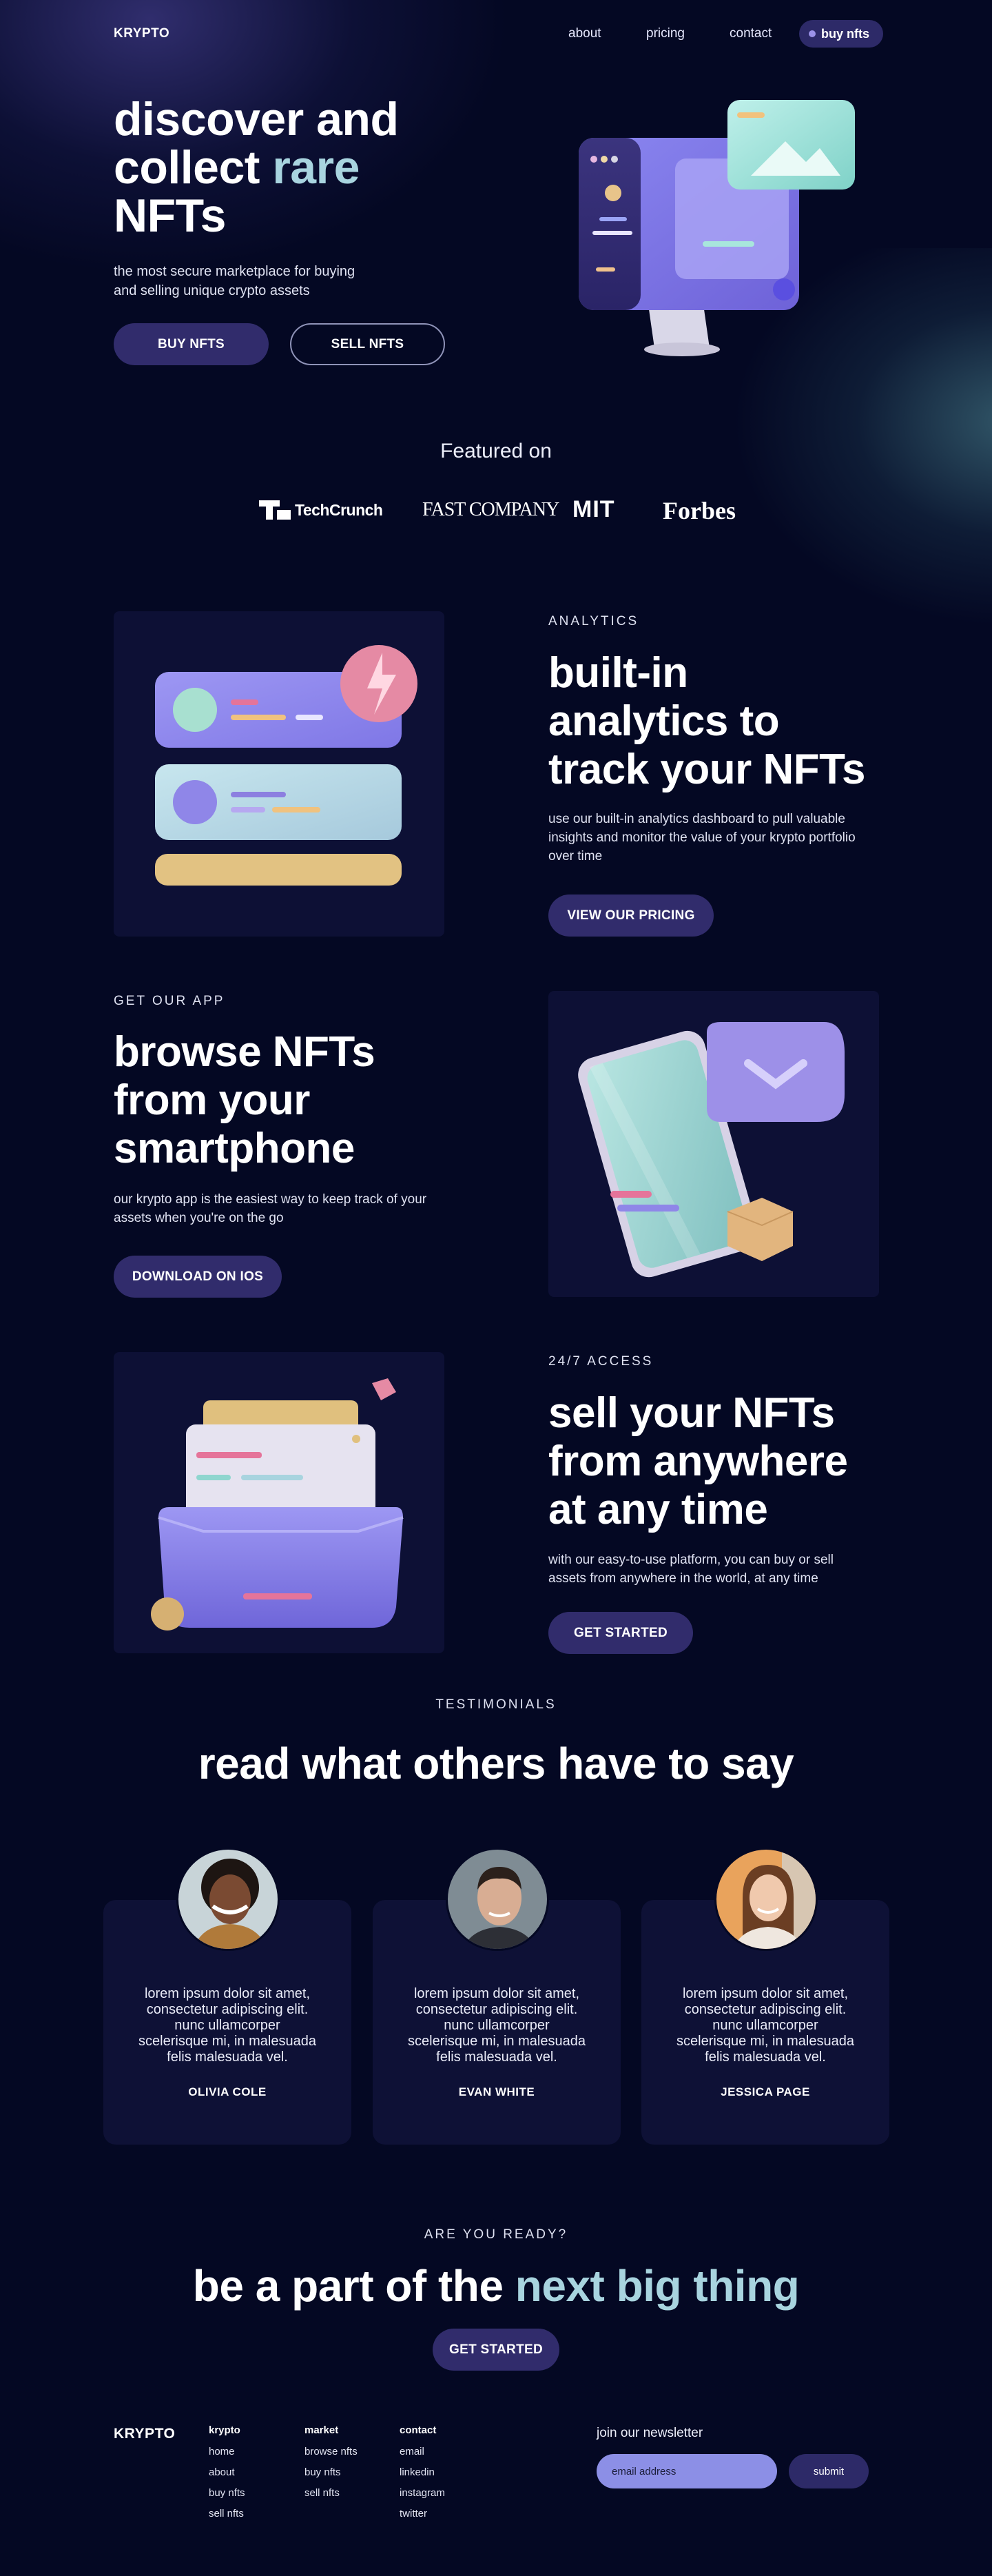 This screenshot has width=992, height=2576. I want to click on hero-subtitle-line: and selling unique crypto assets, so click(212, 290).